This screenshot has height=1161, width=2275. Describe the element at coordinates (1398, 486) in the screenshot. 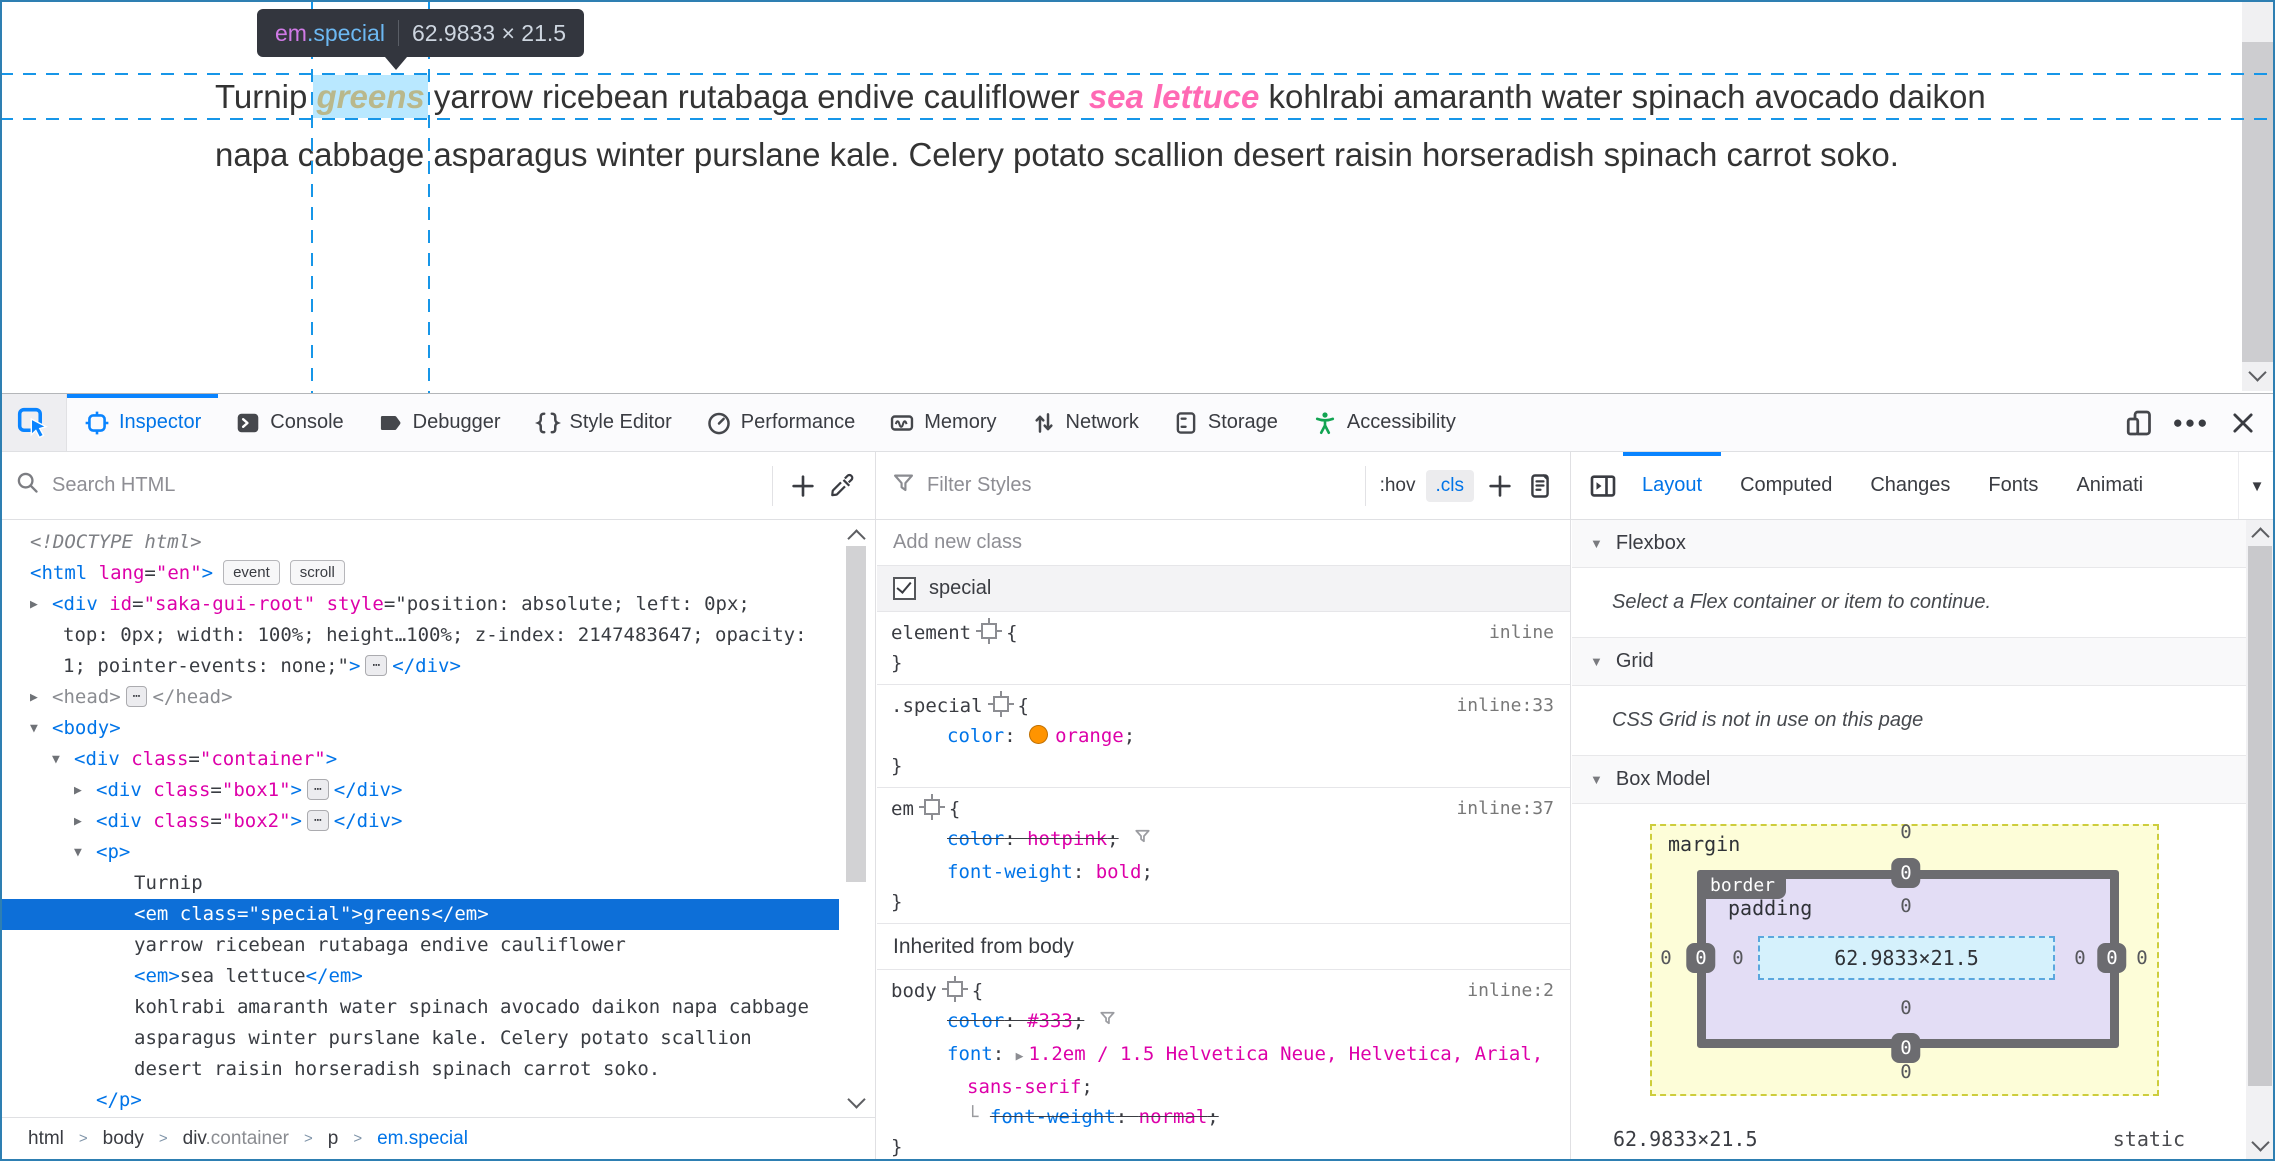

I see `toggle-pseudo-classes-button: :hov` at that location.